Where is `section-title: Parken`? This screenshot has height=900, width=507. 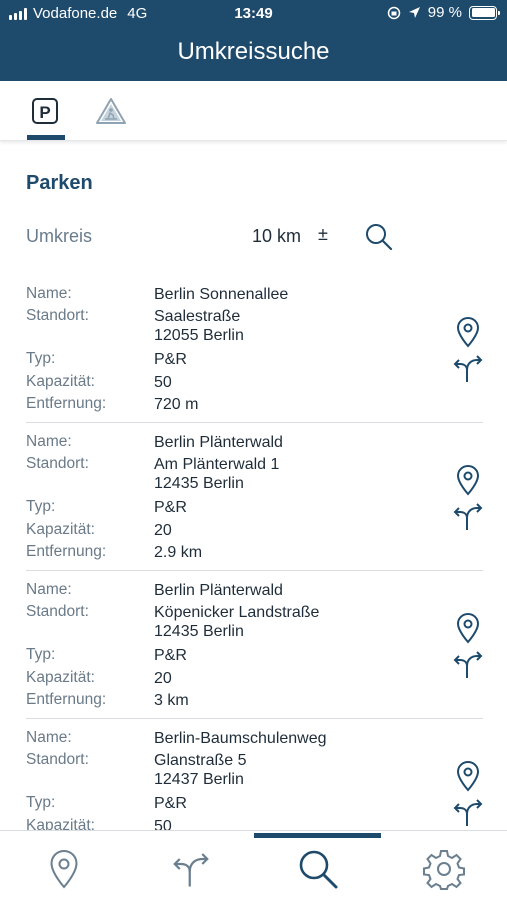 section-title: Parken is located at coordinates (59, 183).